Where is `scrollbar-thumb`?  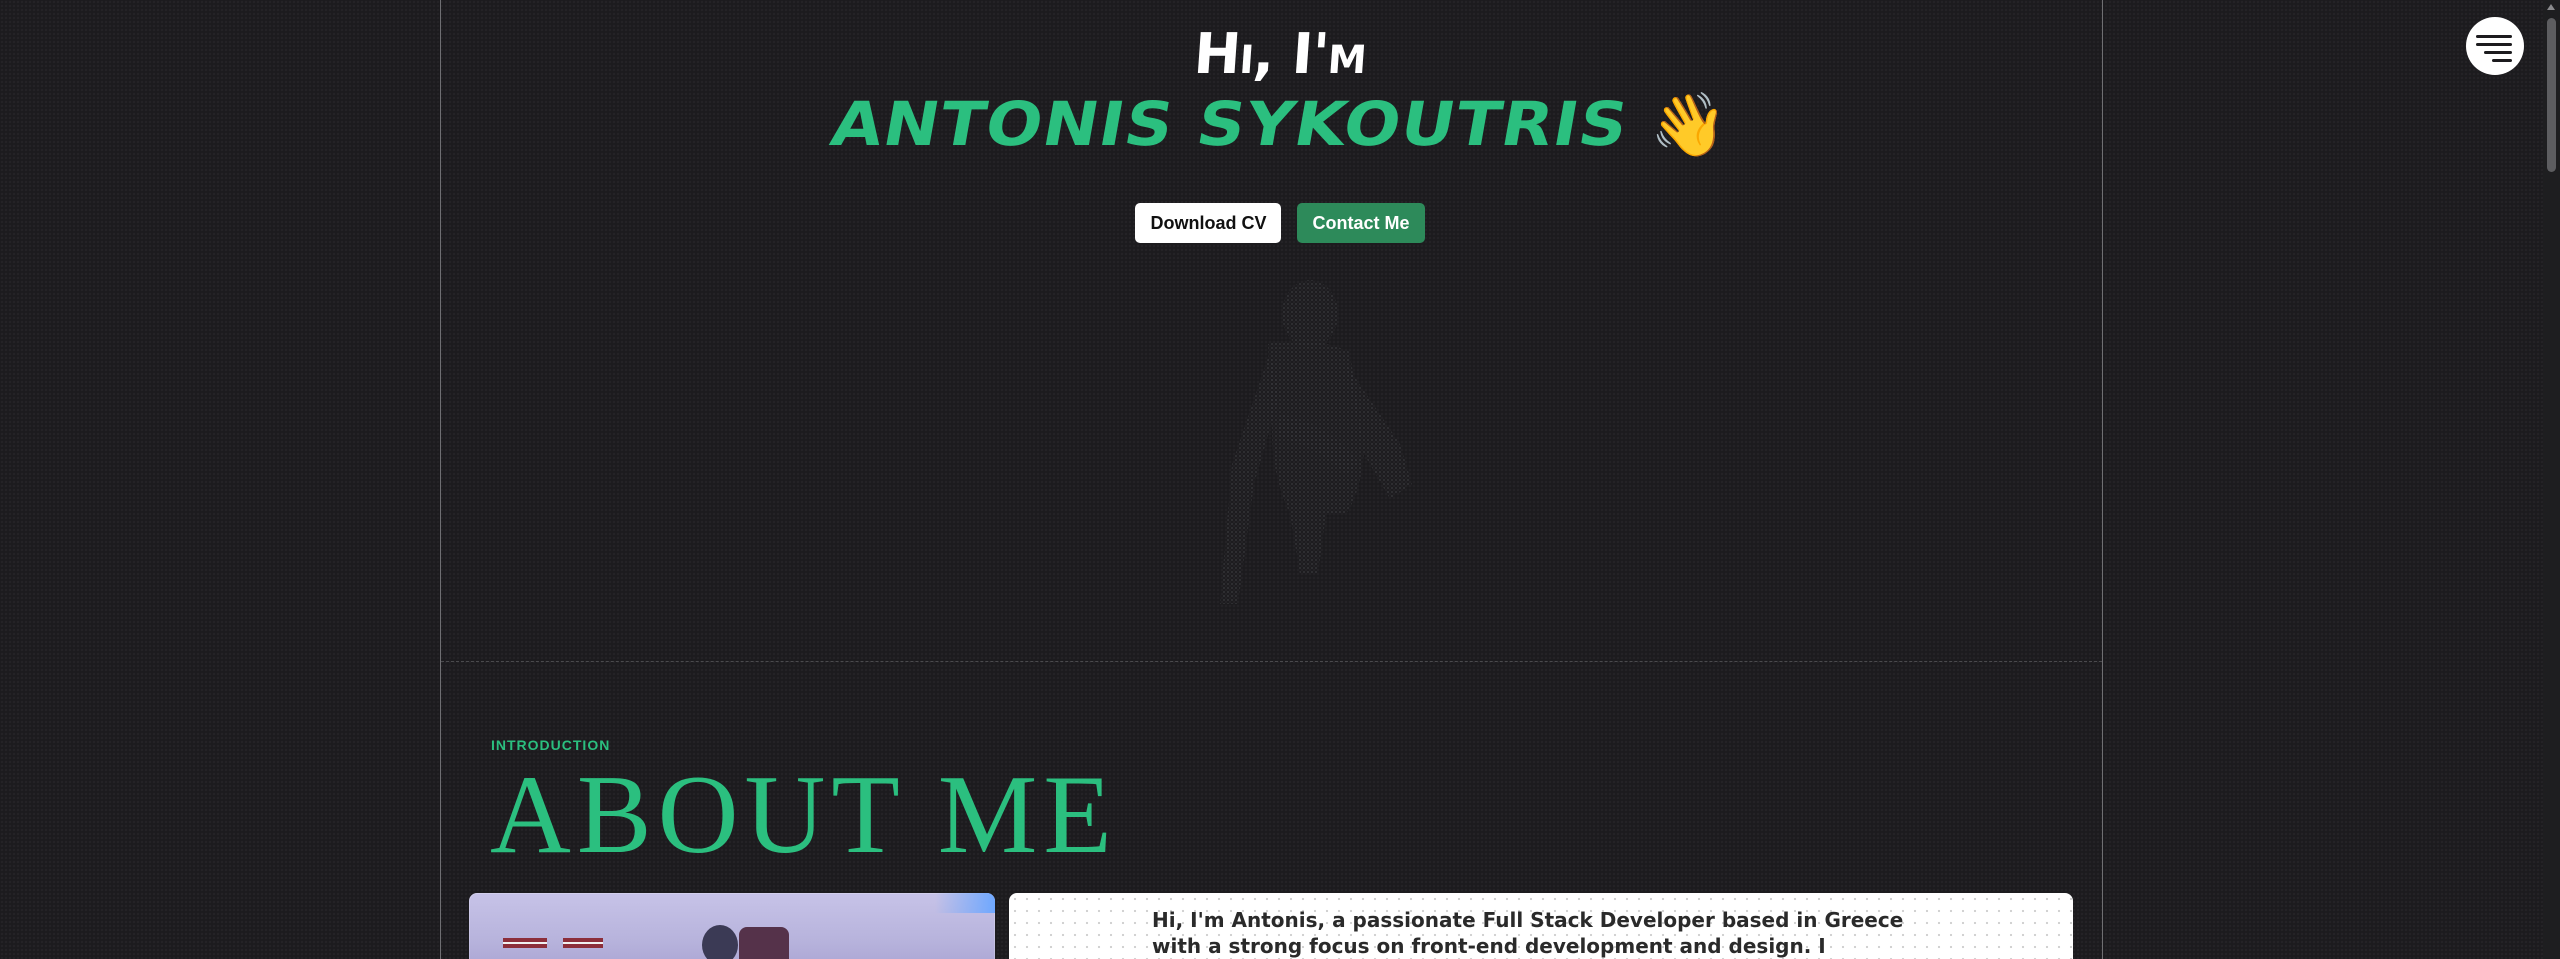
scrollbar-thumb is located at coordinates (2551, 95).